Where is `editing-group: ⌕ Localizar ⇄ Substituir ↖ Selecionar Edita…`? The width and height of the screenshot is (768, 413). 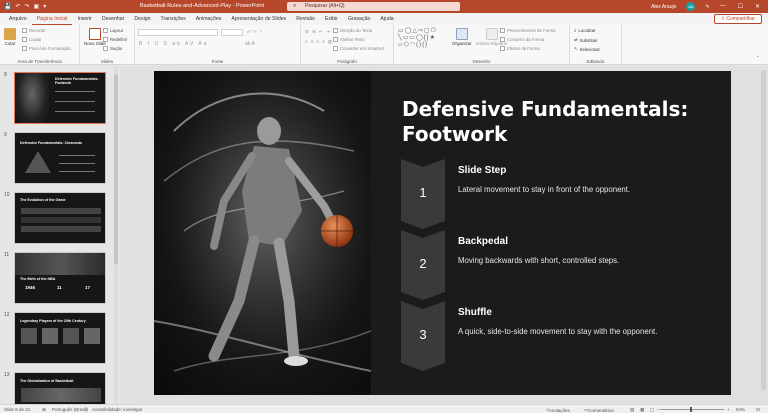
editing-group: ⌕ Localizar ⇄ Substituir ↖ Selecionar Edita… is located at coordinates (596, 45).